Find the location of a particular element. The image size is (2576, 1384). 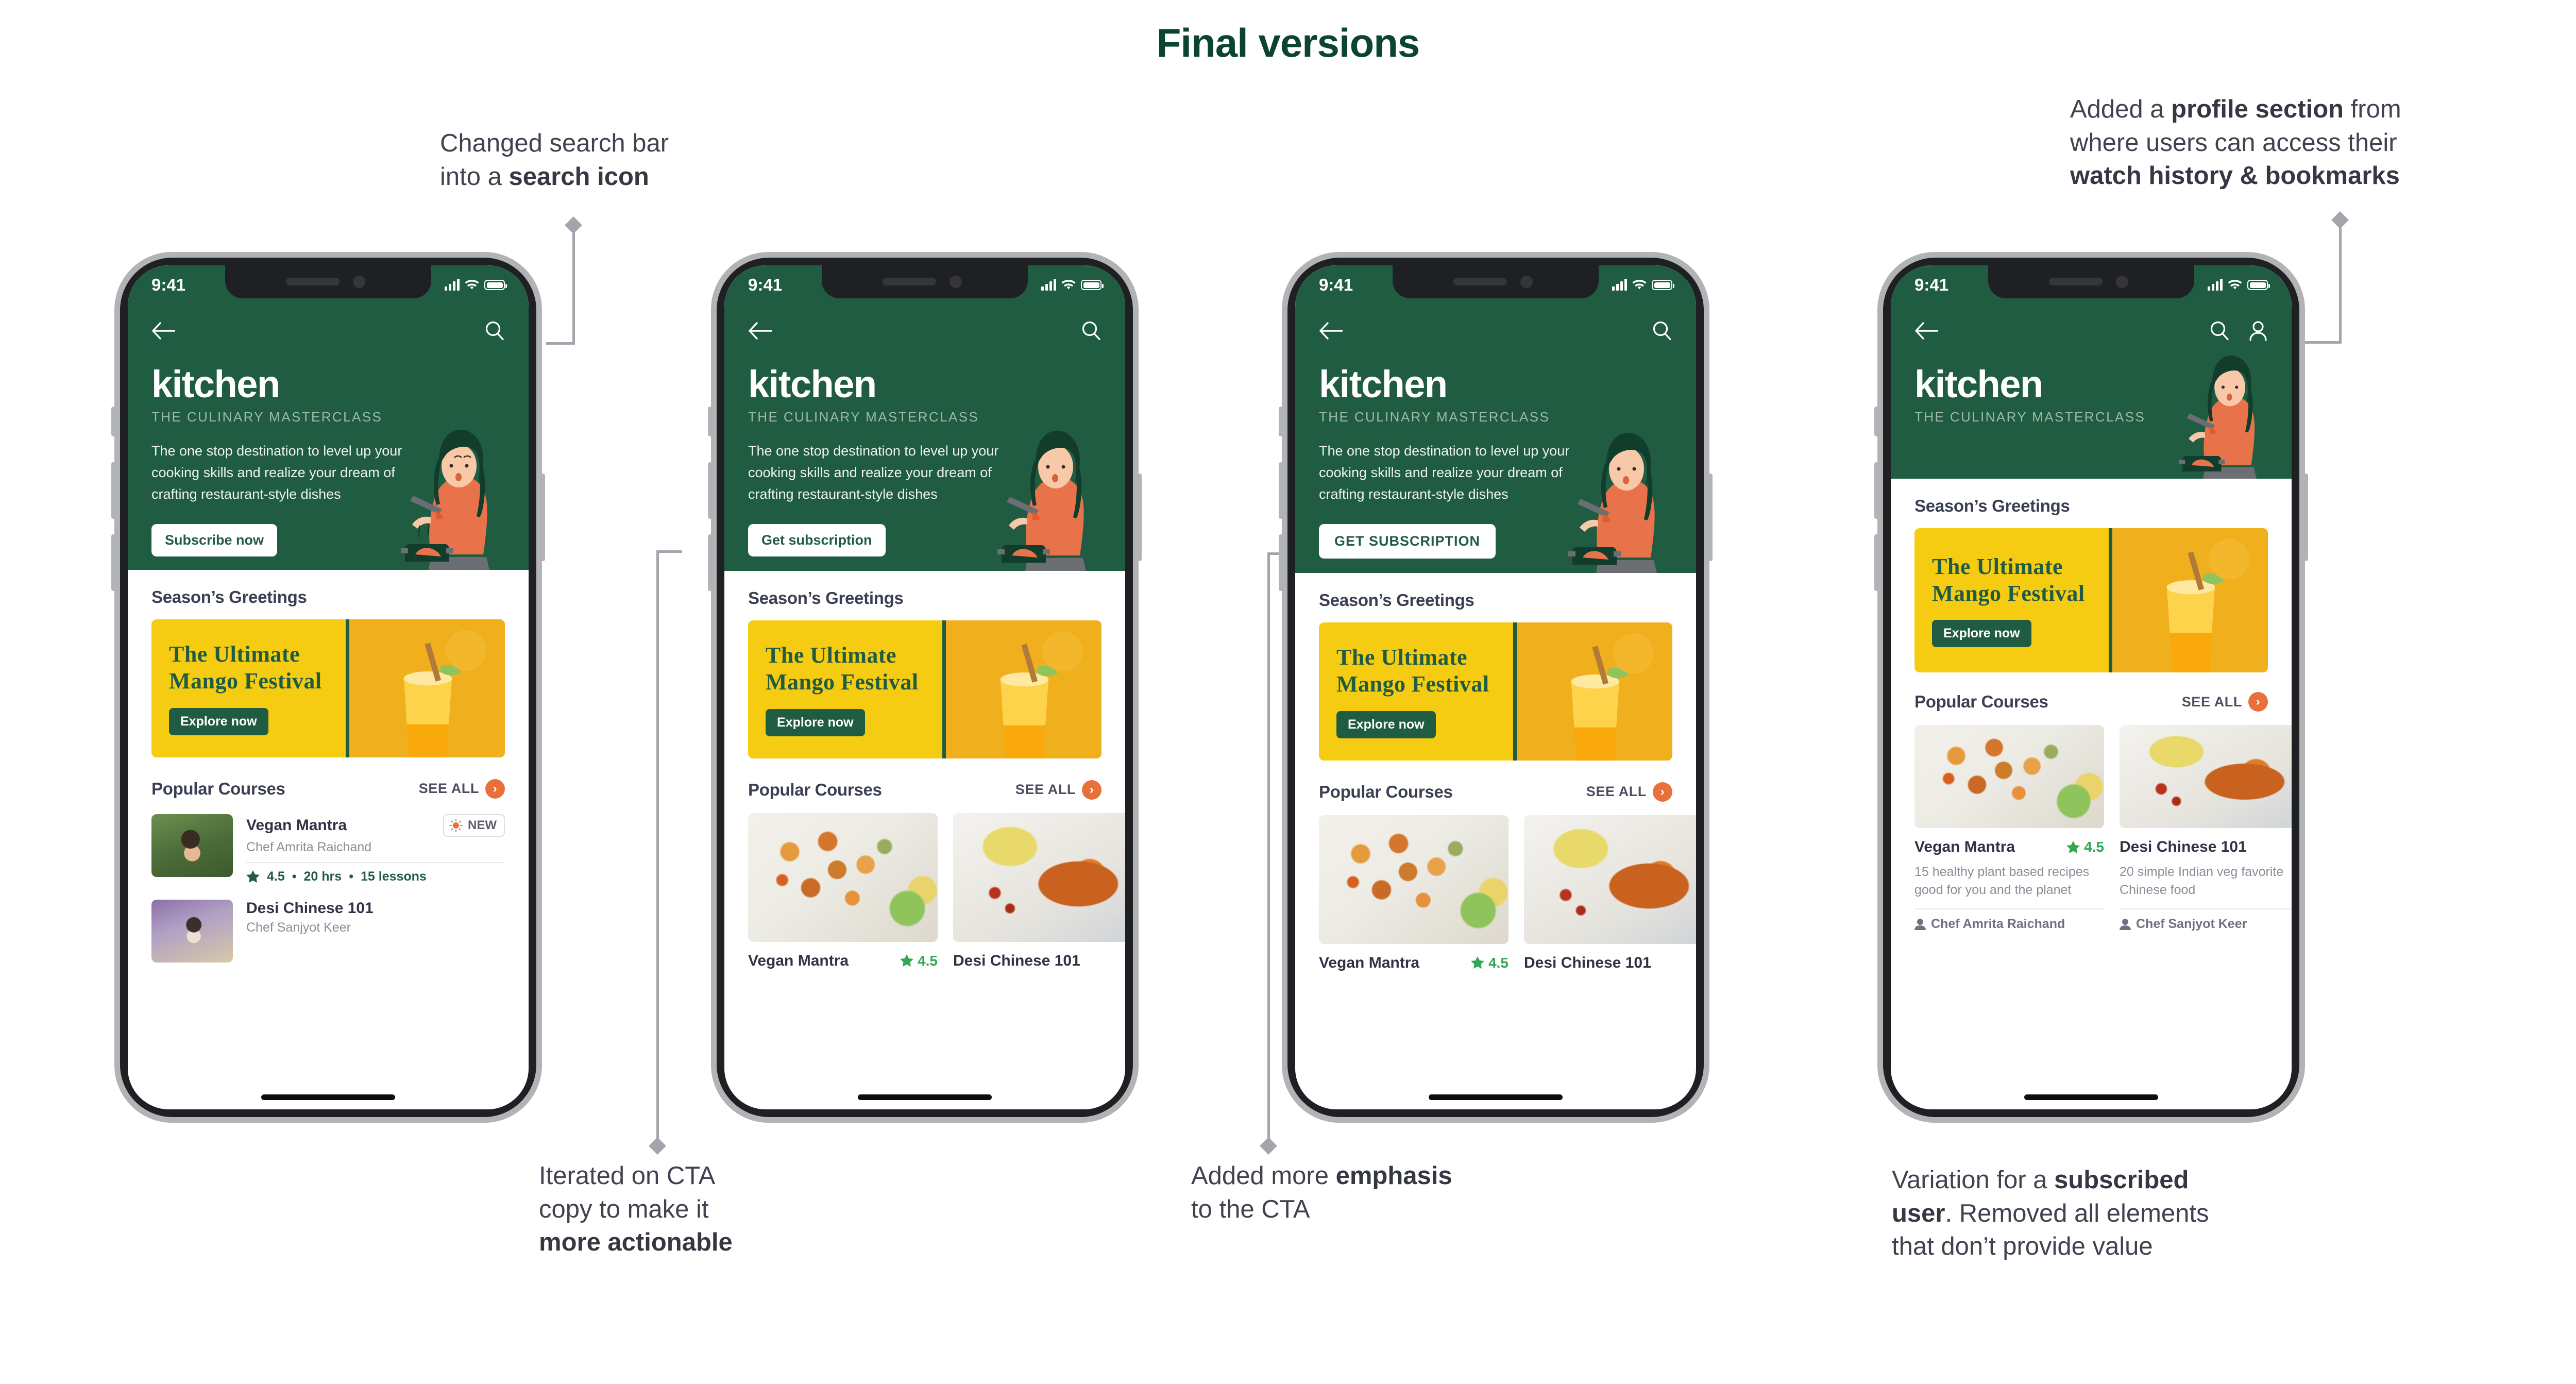

course-name: Vegan Mantra is located at coordinates (1964, 846).